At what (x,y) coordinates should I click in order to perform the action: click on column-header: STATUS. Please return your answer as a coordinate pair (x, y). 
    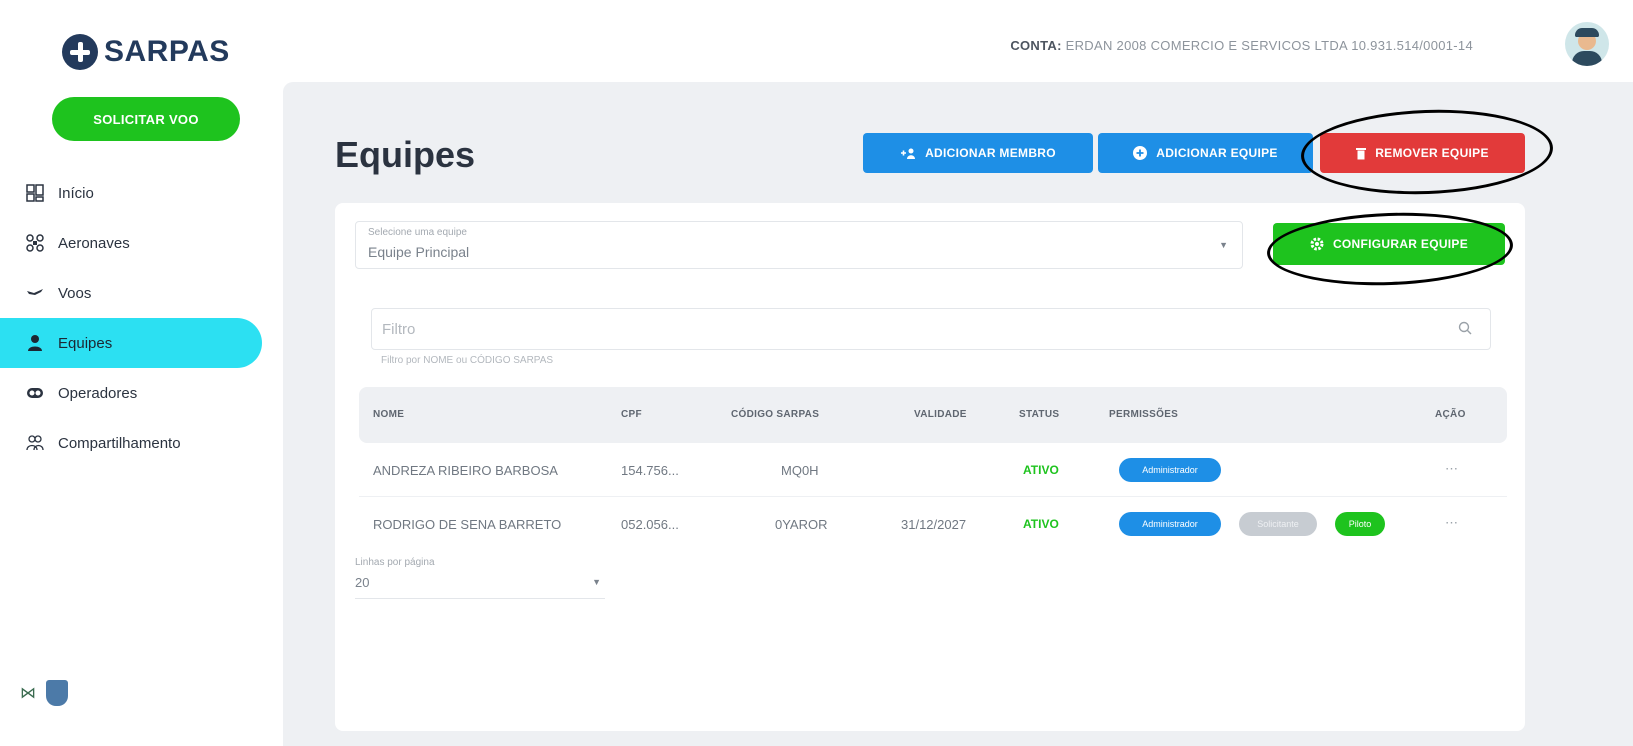
    Looking at the image, I should click on (1039, 414).